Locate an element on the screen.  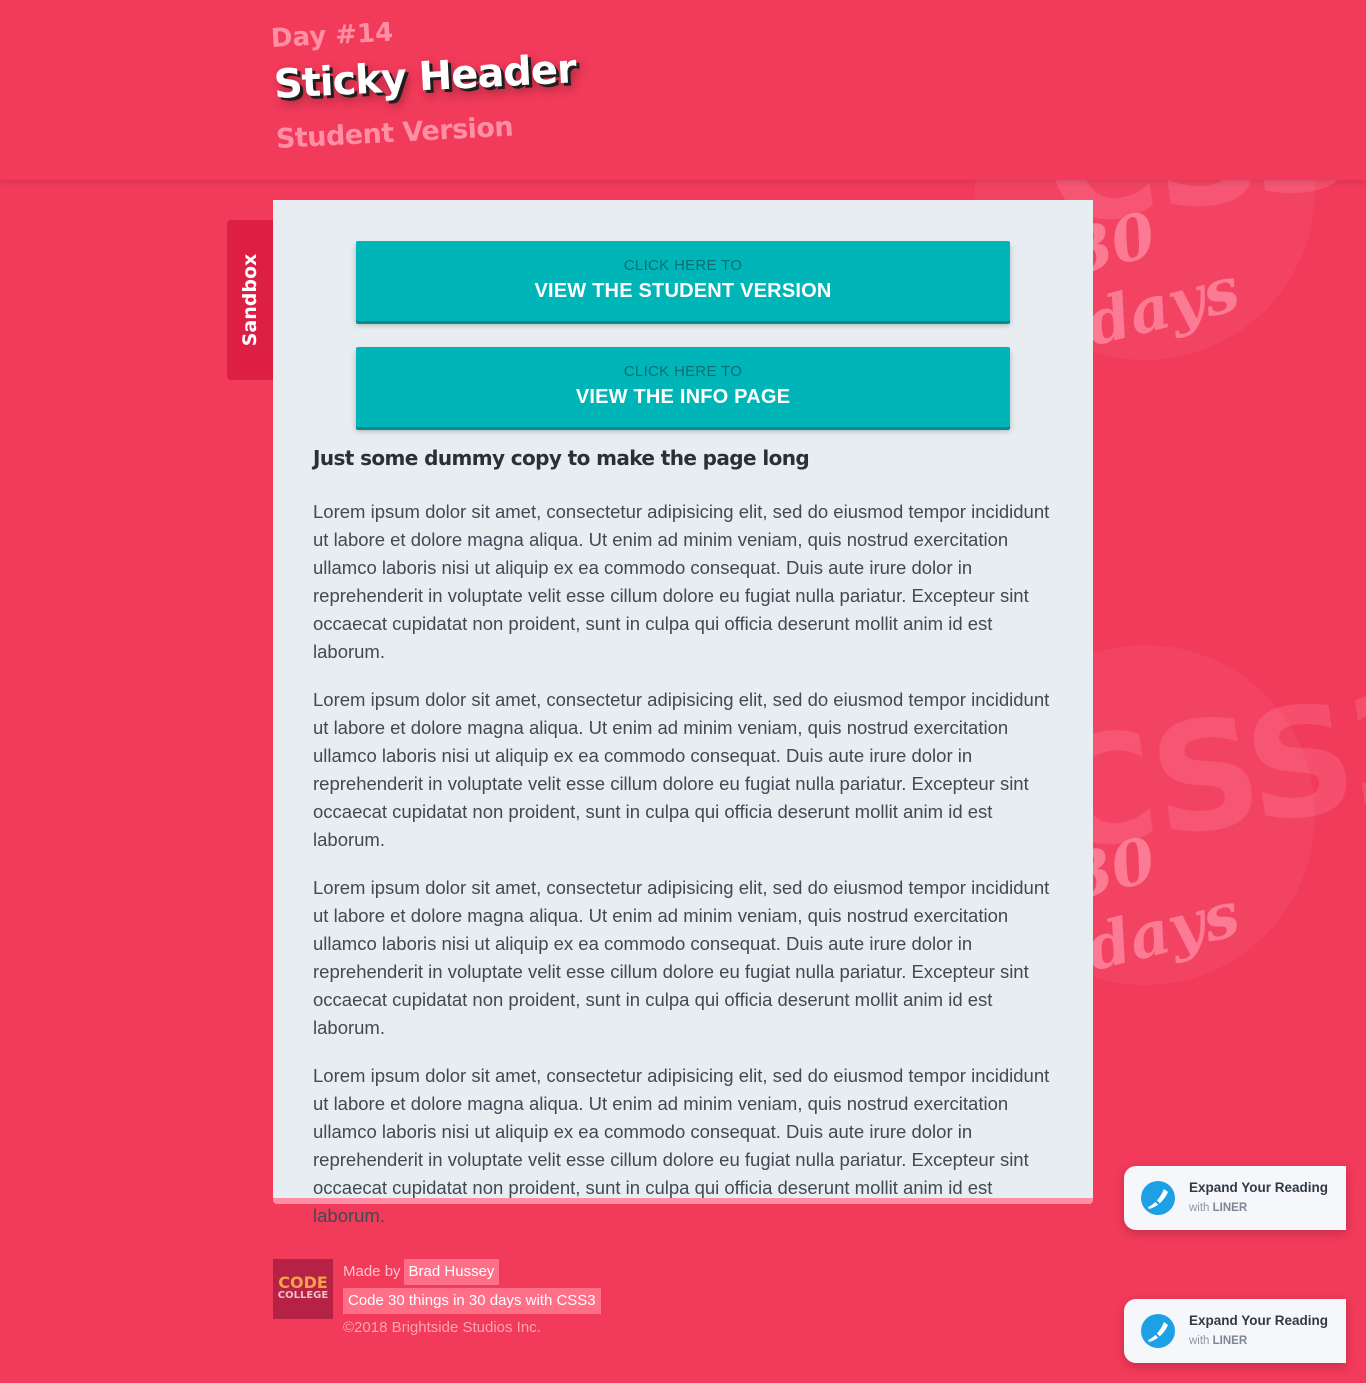
page-title: Sticky Header is located at coordinates (424, 77).